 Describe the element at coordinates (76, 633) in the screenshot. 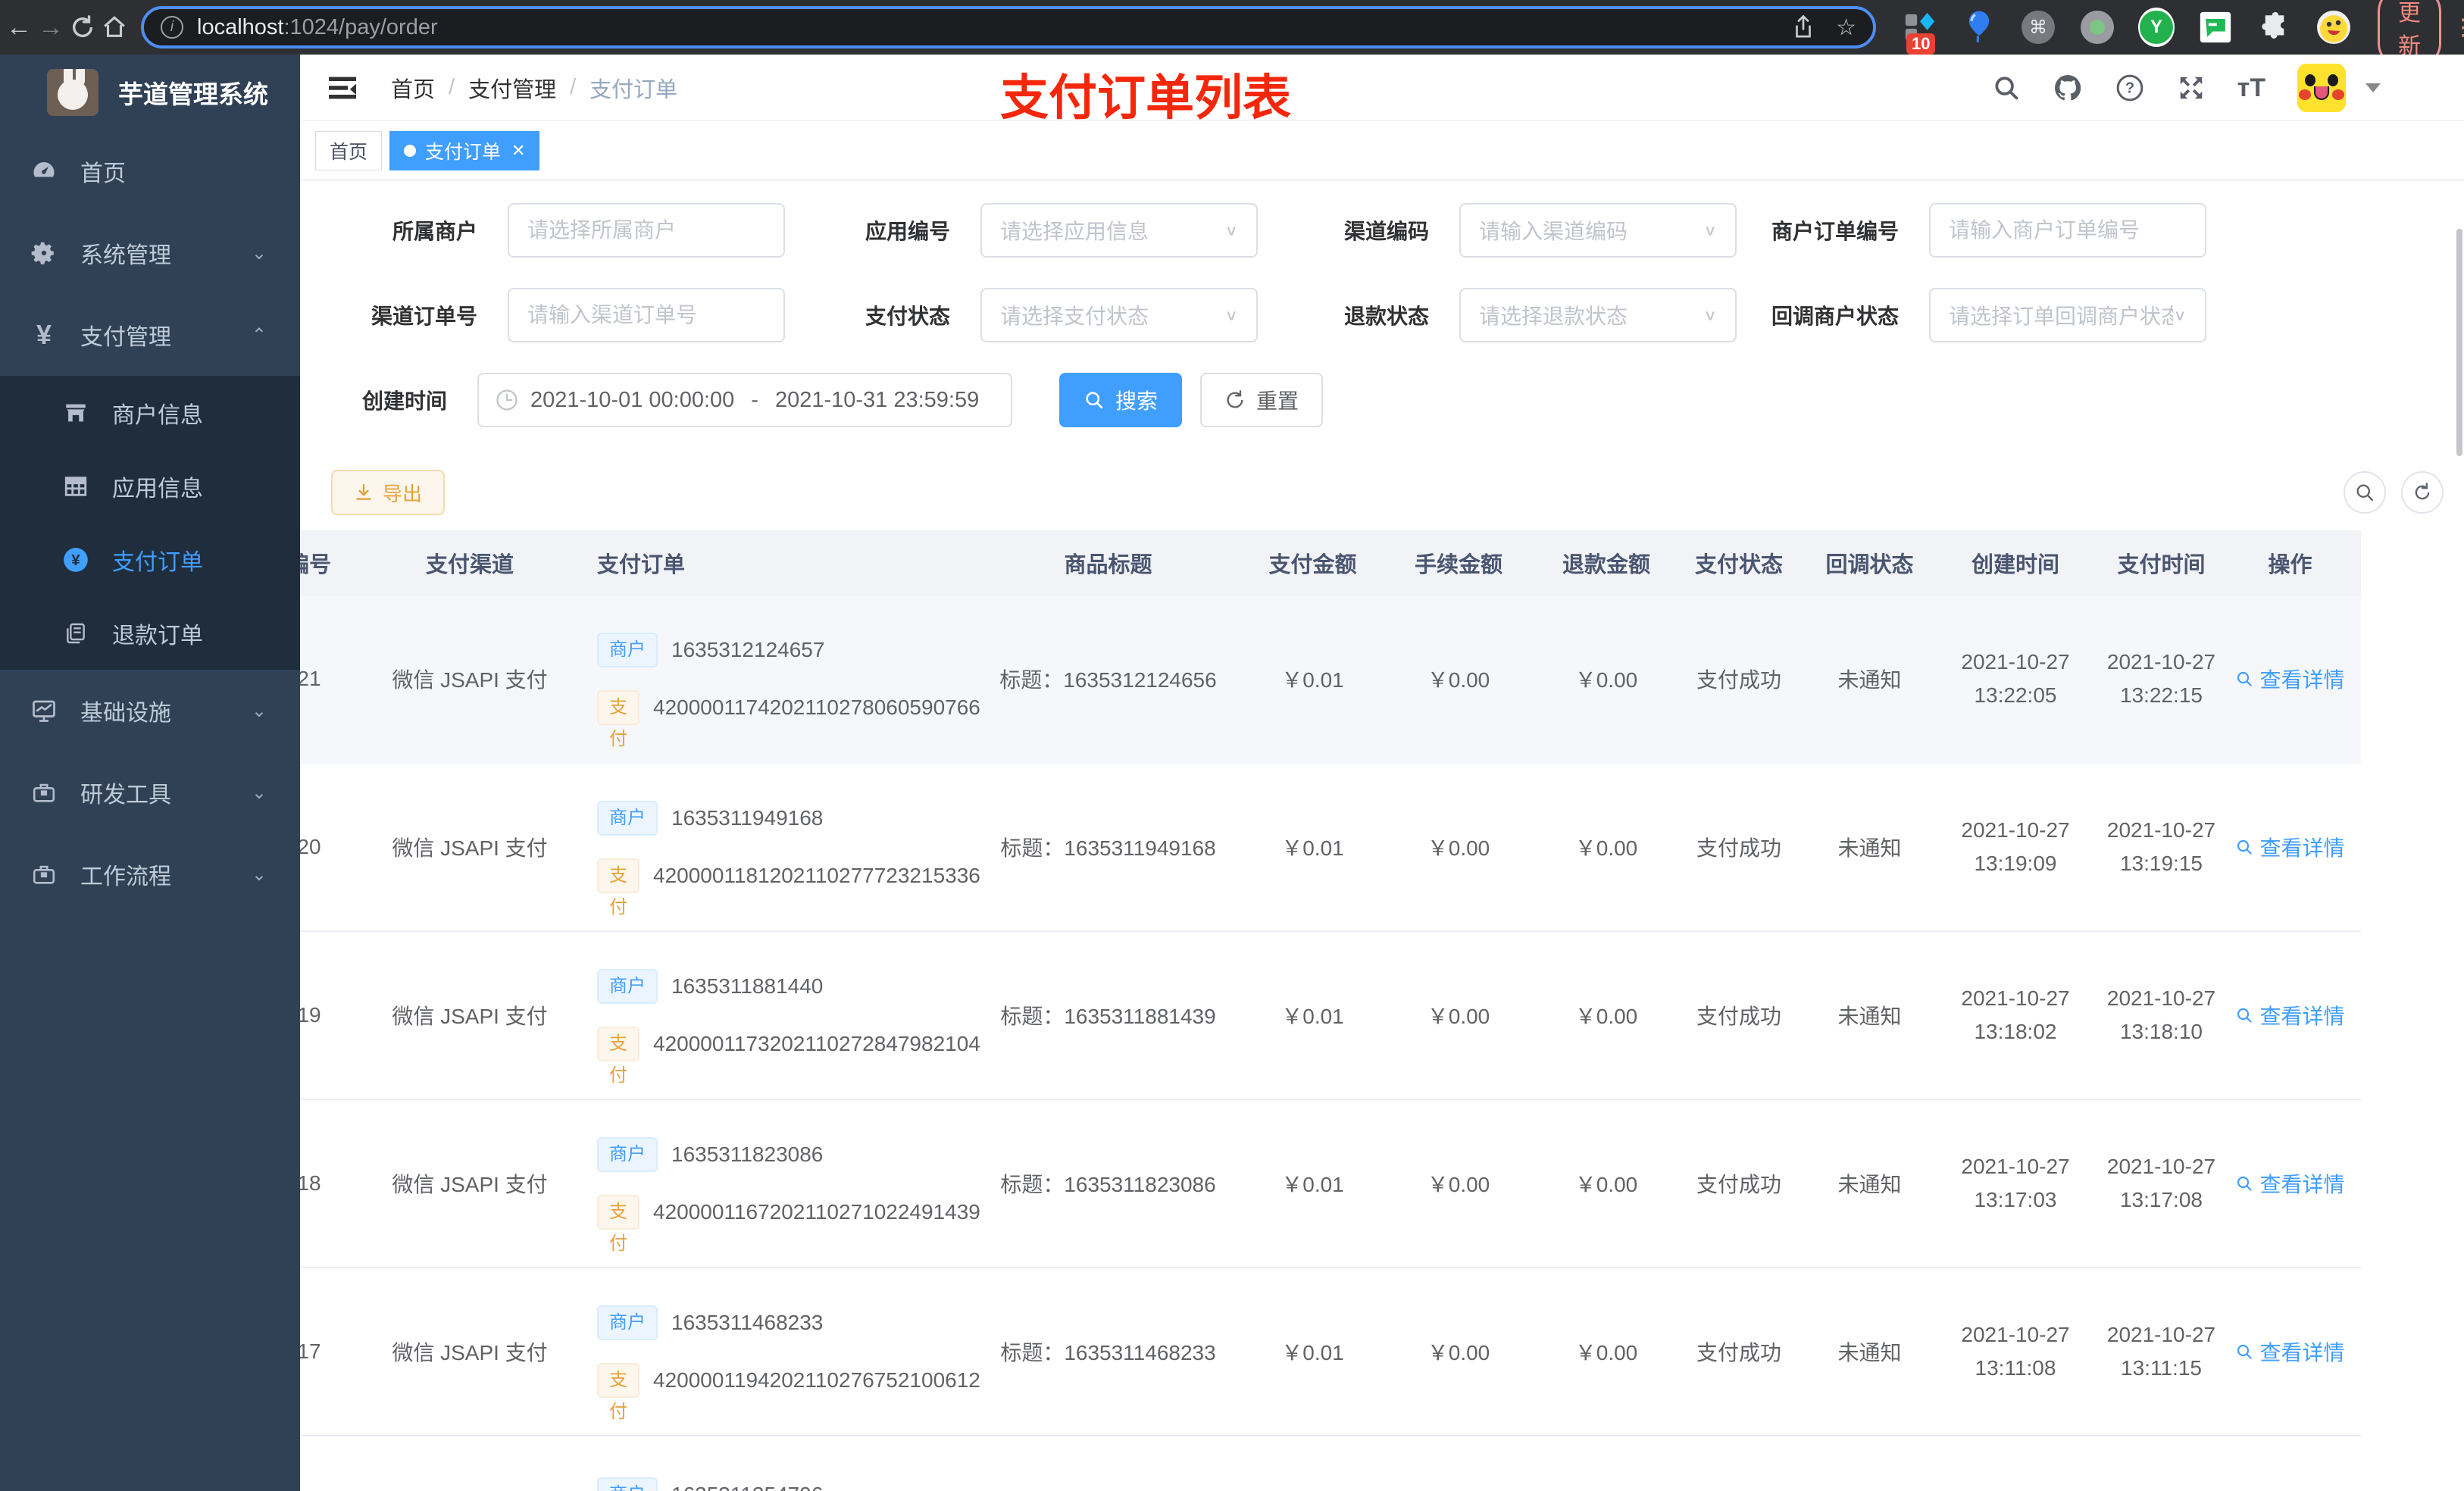

I see `document-icon` at that location.